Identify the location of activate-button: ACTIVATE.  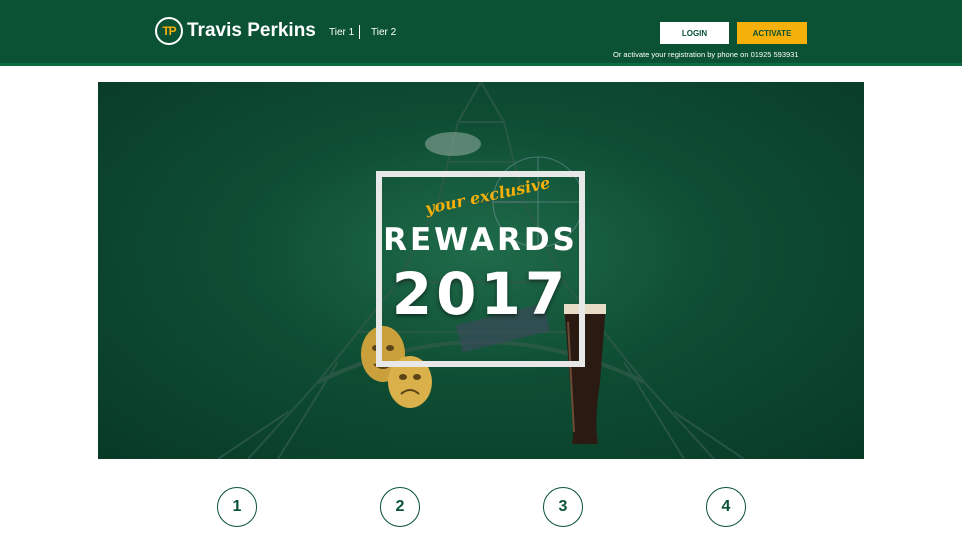
(772, 33).